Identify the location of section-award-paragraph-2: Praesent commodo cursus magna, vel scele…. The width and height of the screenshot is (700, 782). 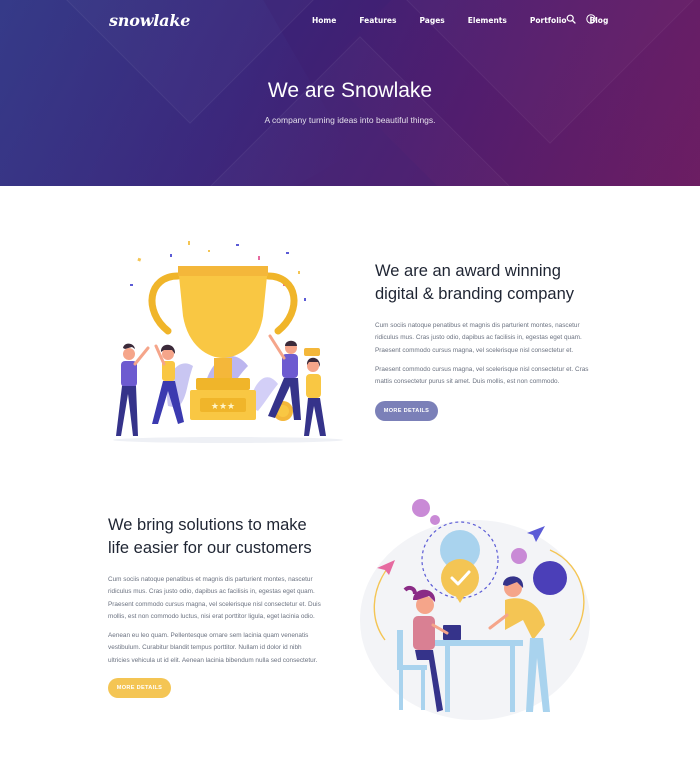
(505, 376).